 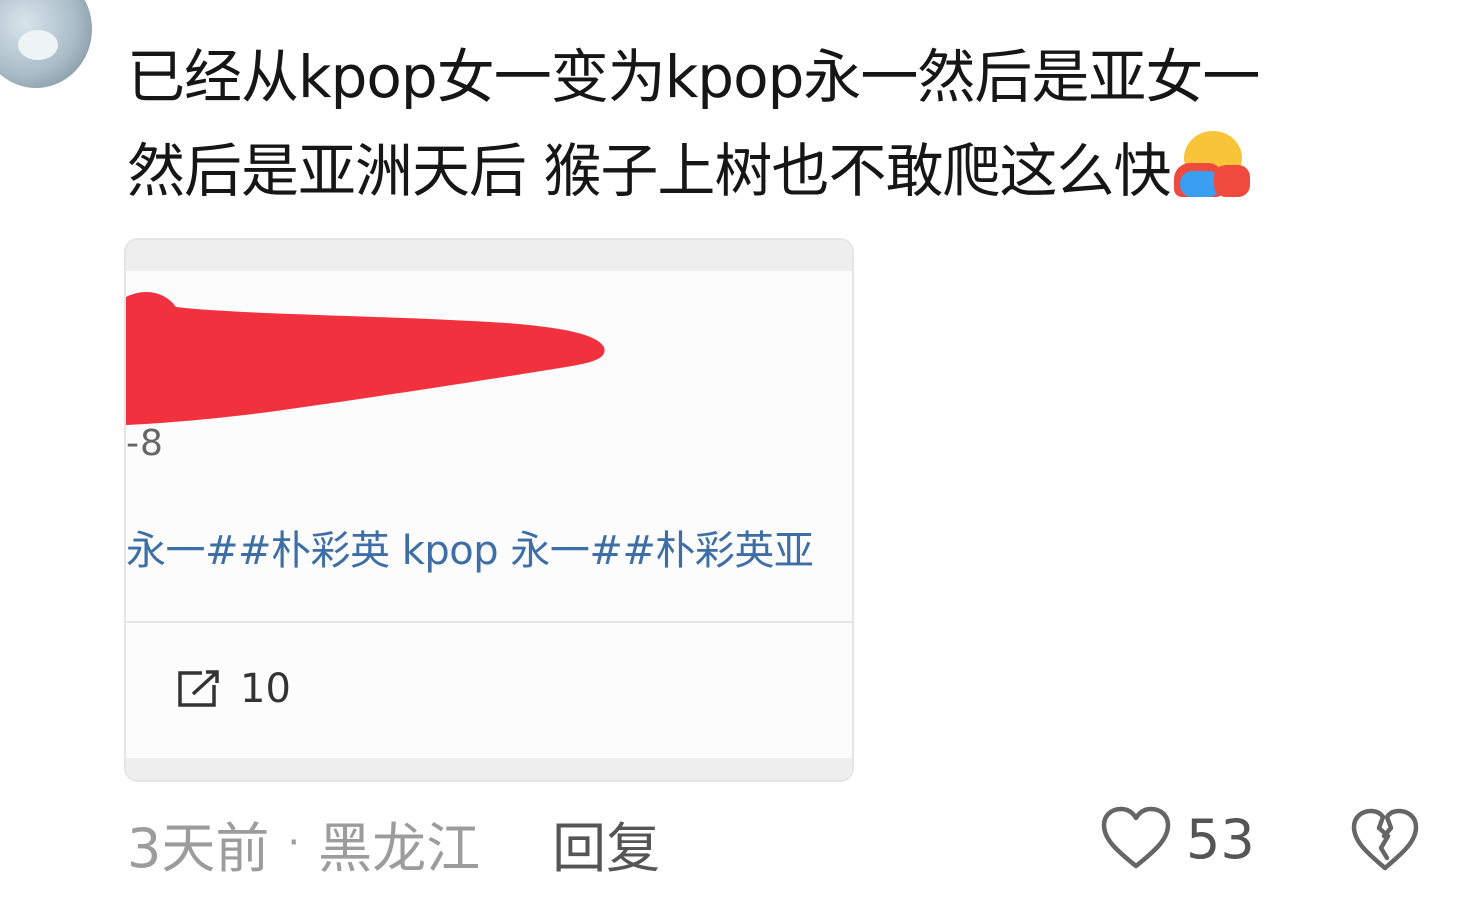 I want to click on dislike-button, so click(x=1385, y=843).